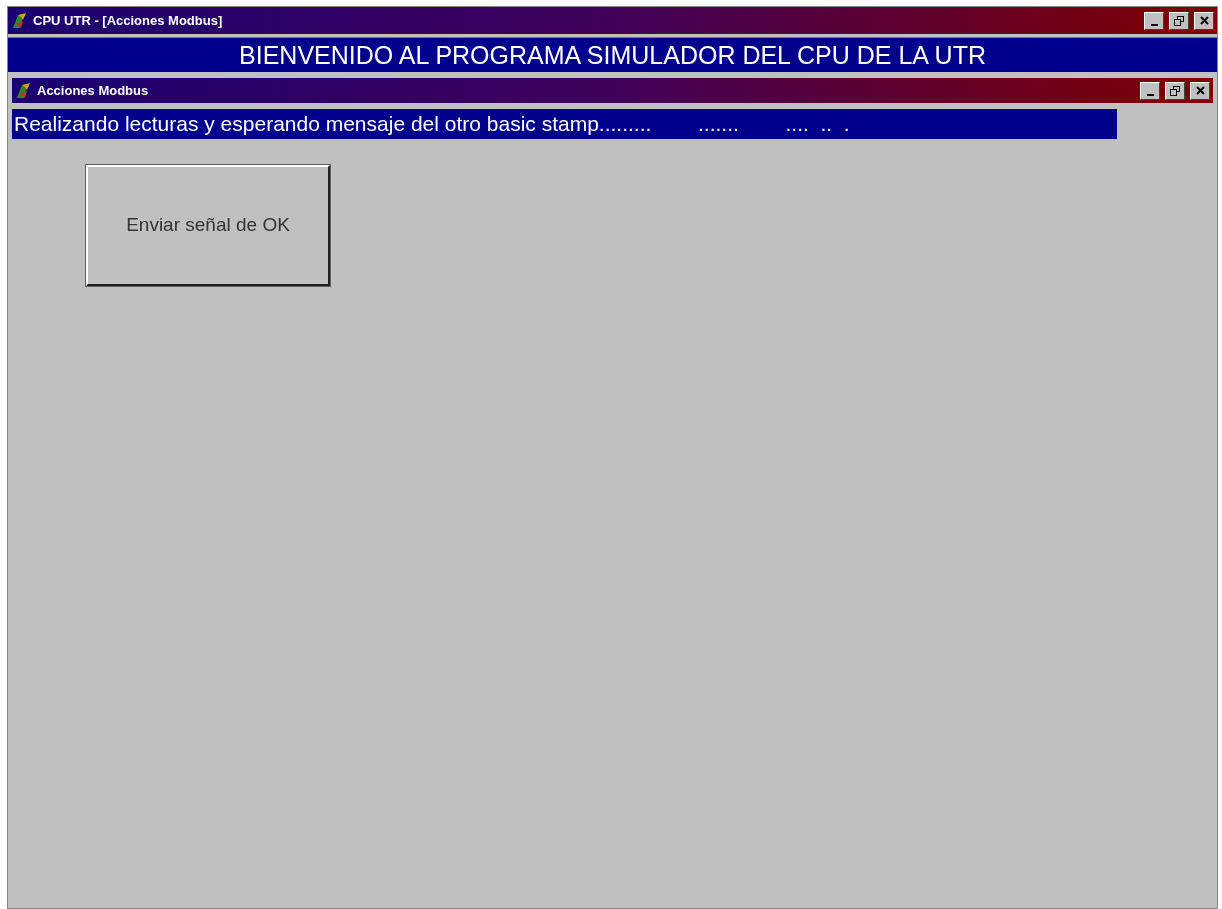  Describe the element at coordinates (612, 54) in the screenshot. I see `welcome-banner: BIENVENIDO AL PROGRAMA SIMULADOR DEL CPU DE LA UTR` at that location.